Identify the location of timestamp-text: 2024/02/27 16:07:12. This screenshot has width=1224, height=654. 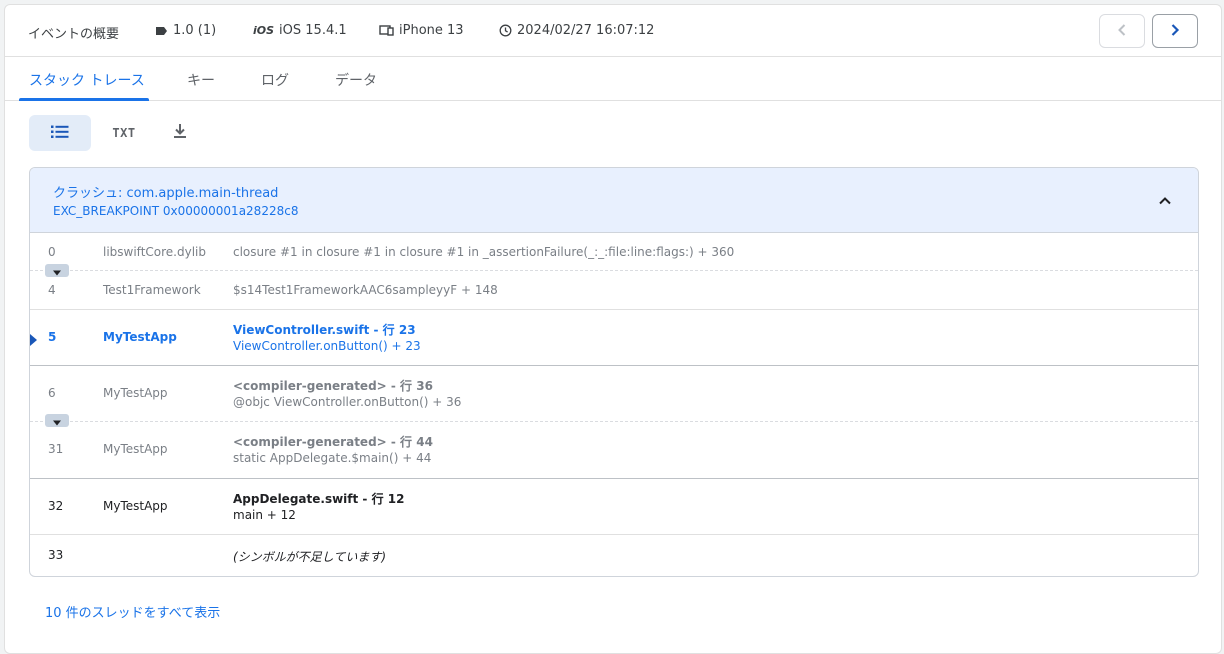
(586, 30).